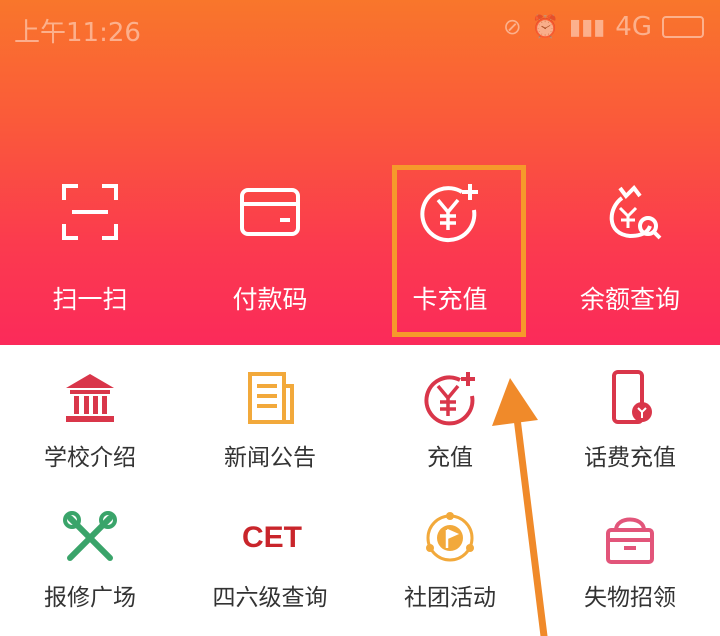  Describe the element at coordinates (459, 251) in the screenshot. I see `highlight-box` at that location.